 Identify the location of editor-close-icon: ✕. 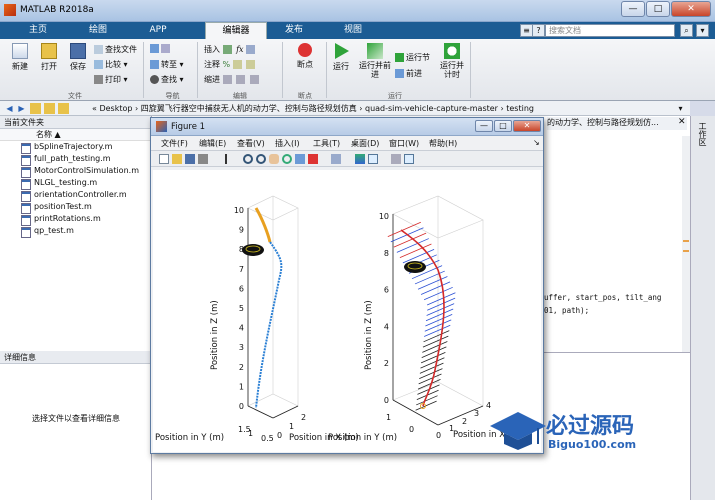
(682, 122).